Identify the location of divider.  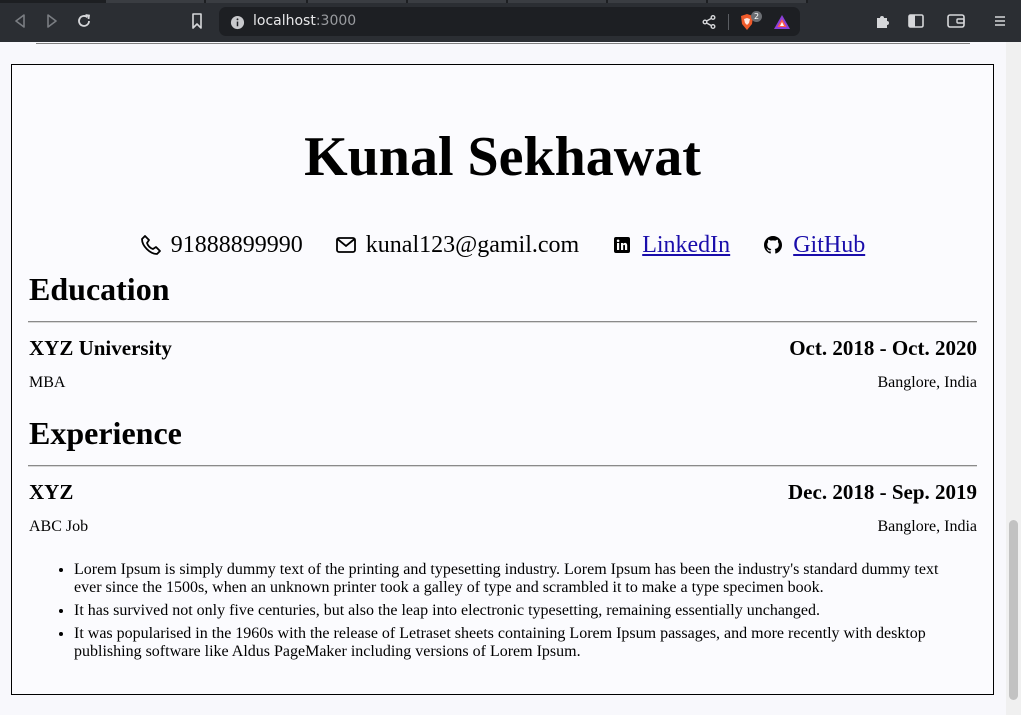
(503, 43).